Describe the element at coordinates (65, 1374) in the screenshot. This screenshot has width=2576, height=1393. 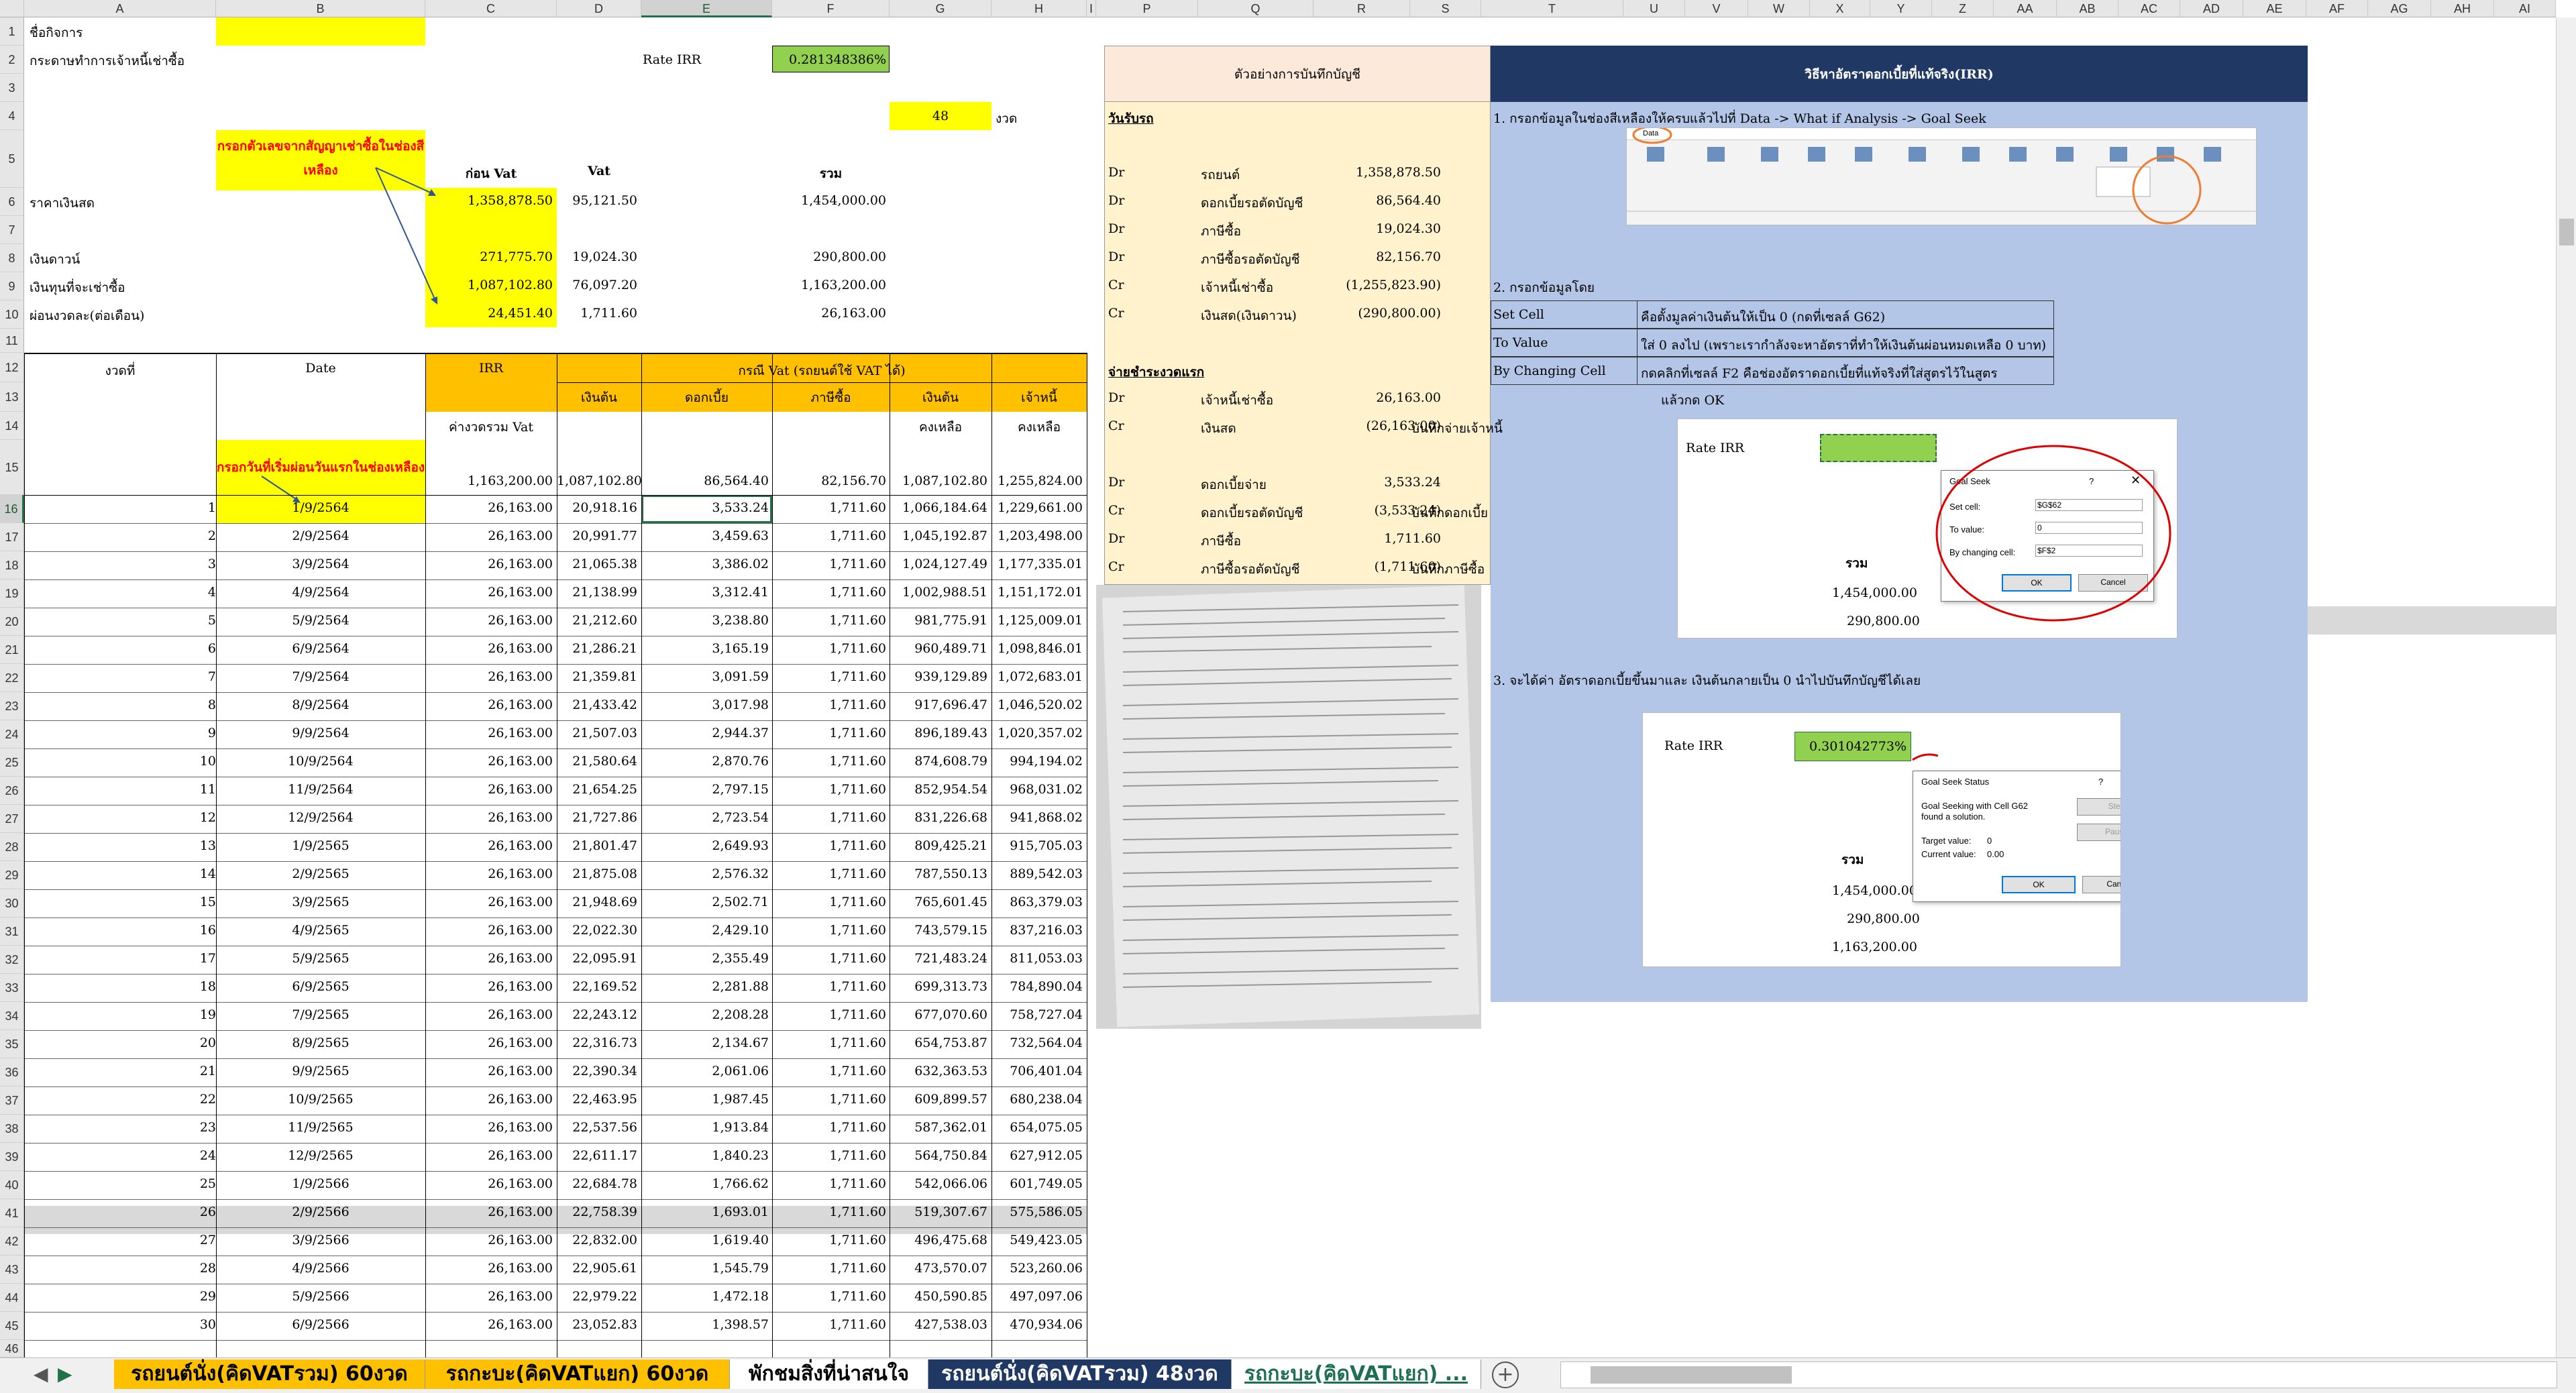
I see `next-sheet-icon: ▶` at that location.